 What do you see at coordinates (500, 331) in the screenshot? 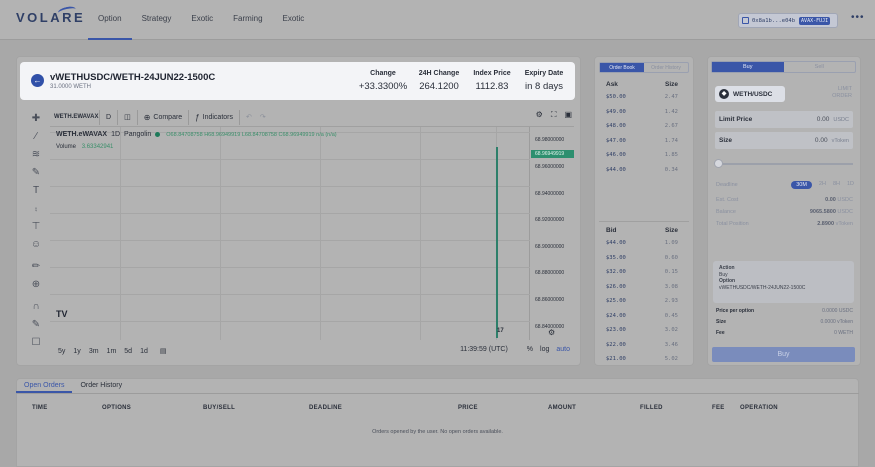
I see `time-axis-label: 17` at bounding box center [500, 331].